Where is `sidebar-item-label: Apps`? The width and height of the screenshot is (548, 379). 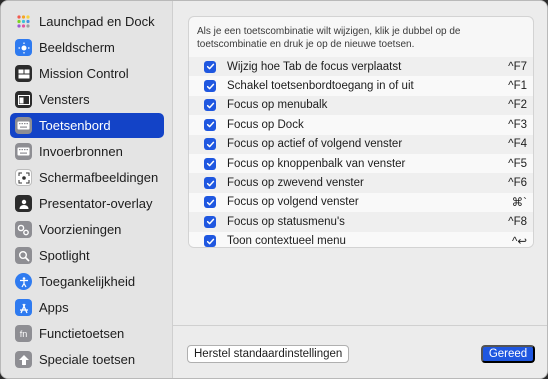 sidebar-item-label: Apps is located at coordinates (54, 307).